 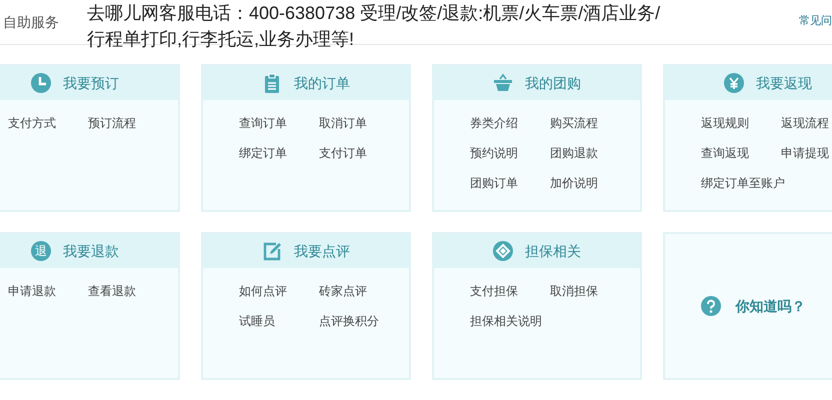 I want to click on basket-icon, so click(x=503, y=83).